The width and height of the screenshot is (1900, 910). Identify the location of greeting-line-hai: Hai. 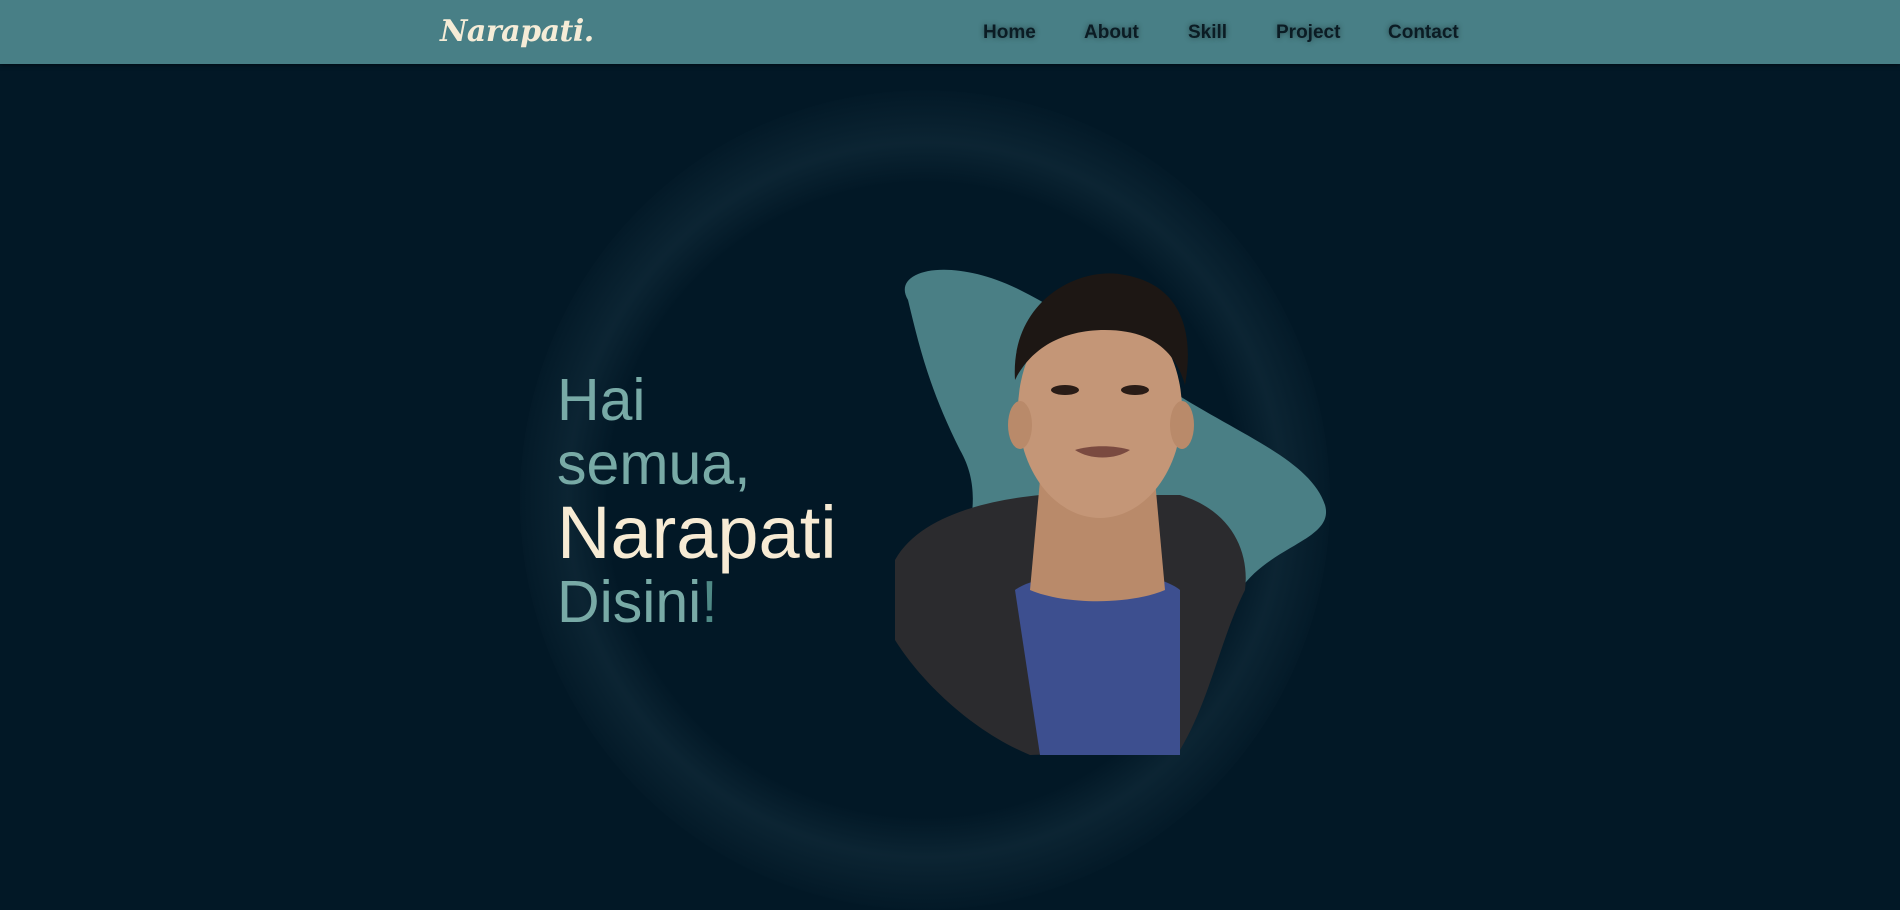
(601, 400).